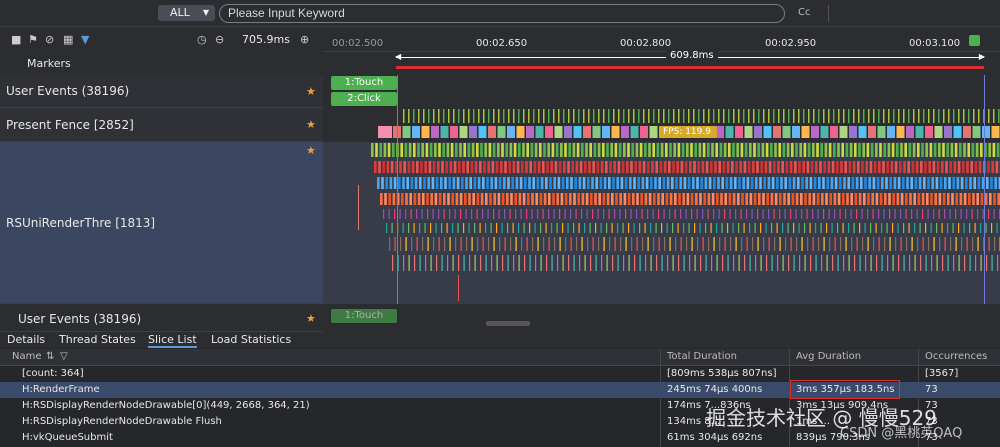 The image size is (1000, 447). Describe the element at coordinates (186, 13) in the screenshot. I see `filter-dropdown: ALL ▼` at that location.